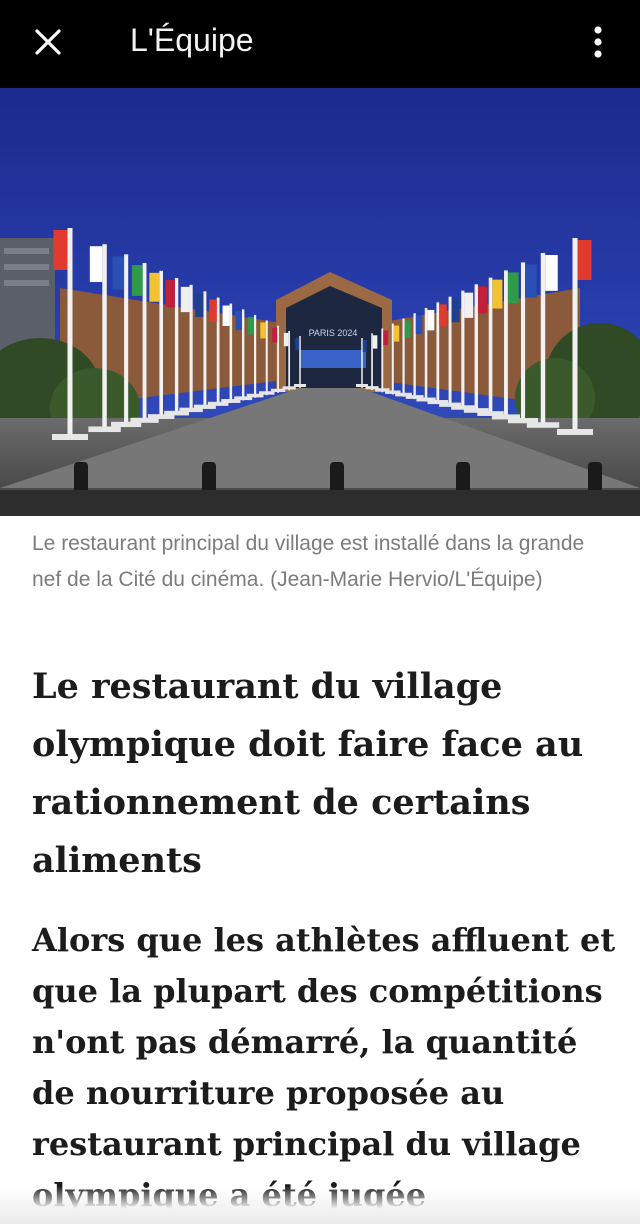 The image size is (640, 1224). Describe the element at coordinates (320, 44) in the screenshot. I see `top-app-bar: L'Équipe` at that location.